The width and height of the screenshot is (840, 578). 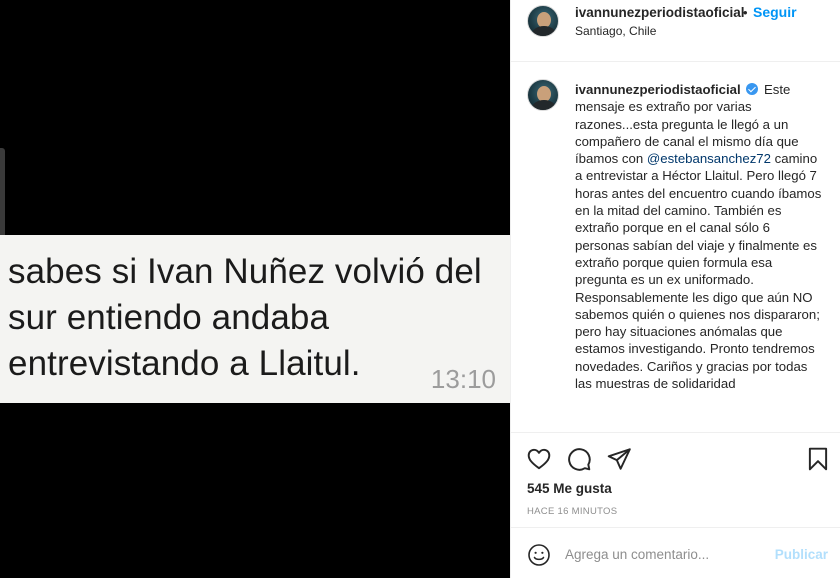 What do you see at coordinates (752, 89) in the screenshot?
I see `verified-badge-icon` at bounding box center [752, 89].